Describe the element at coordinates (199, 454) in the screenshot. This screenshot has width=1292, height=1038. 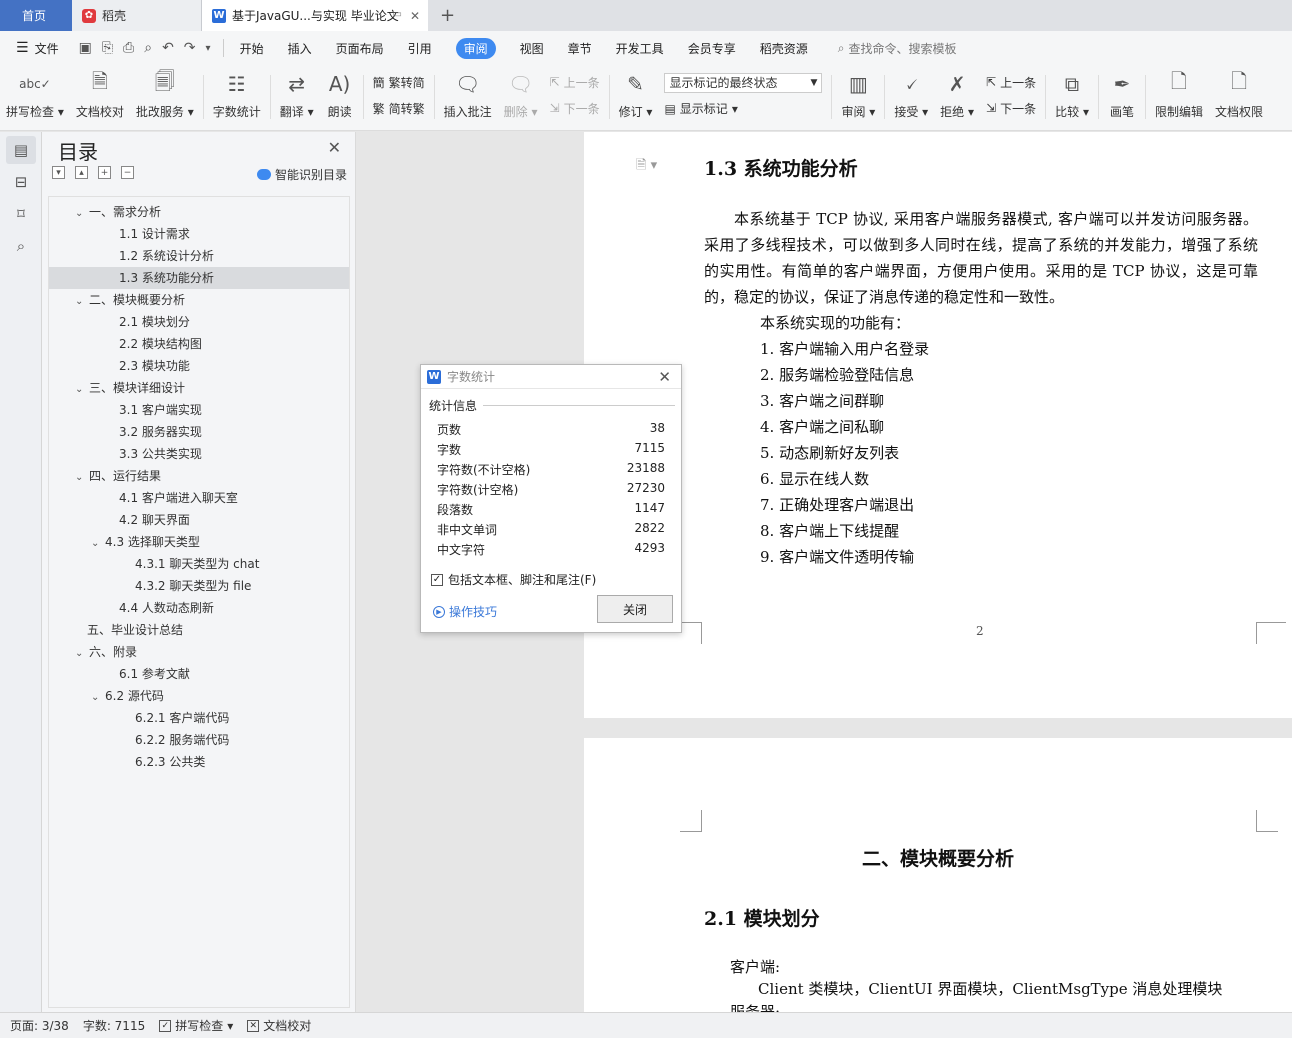
I see `toc-item: 3.3 公共类实现` at that location.